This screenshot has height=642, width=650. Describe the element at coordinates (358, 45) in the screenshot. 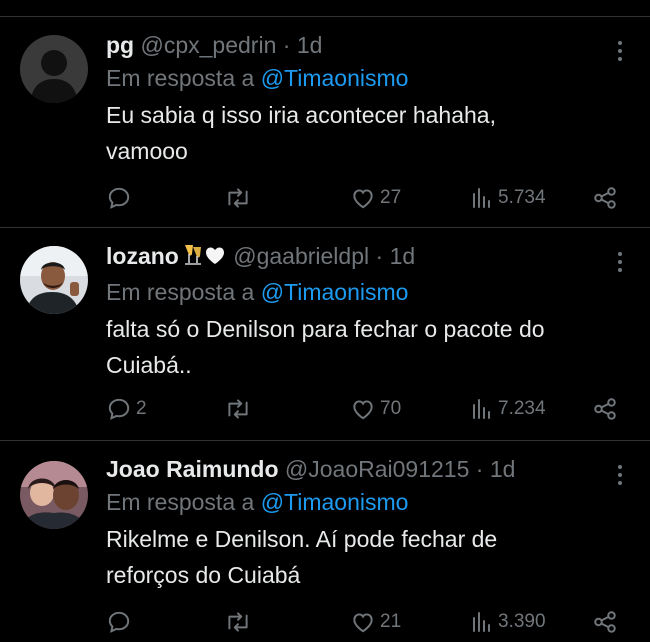

I see `tweet-header: pg @cpx_pedrin · 1d` at that location.